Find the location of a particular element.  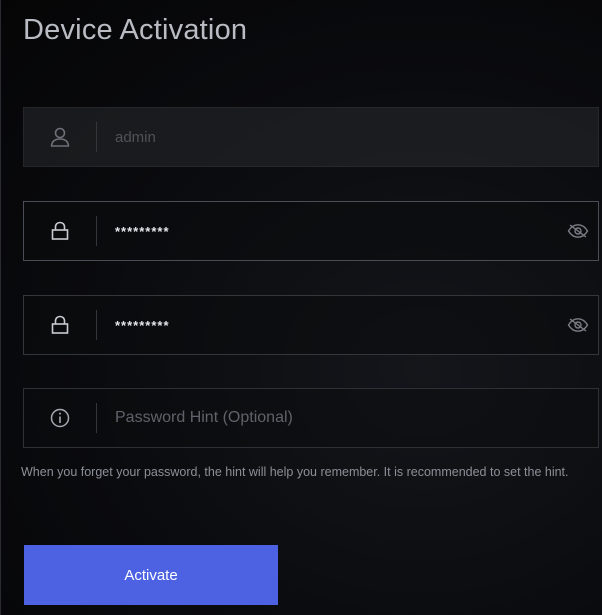

confirm-password-field: ********* is located at coordinates (311, 325).